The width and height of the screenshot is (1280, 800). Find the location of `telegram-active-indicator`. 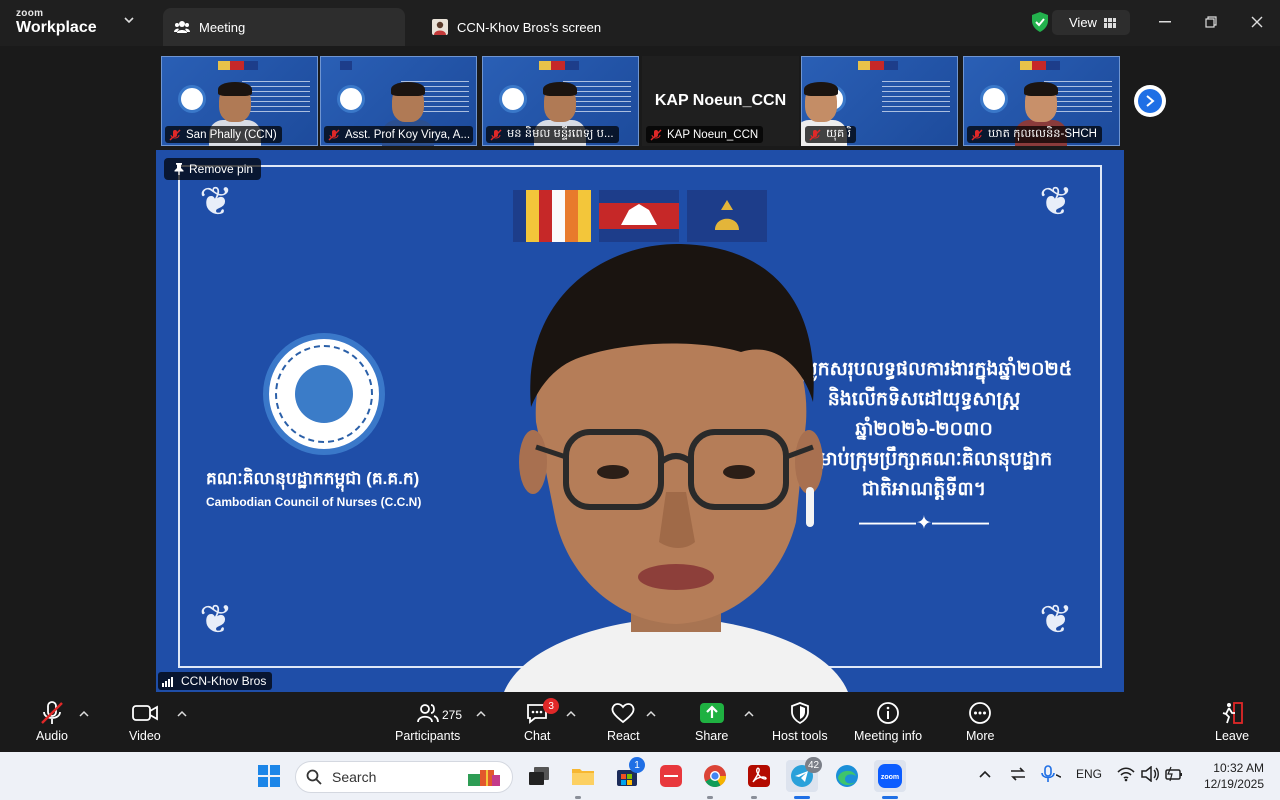

telegram-active-indicator is located at coordinates (802, 797).